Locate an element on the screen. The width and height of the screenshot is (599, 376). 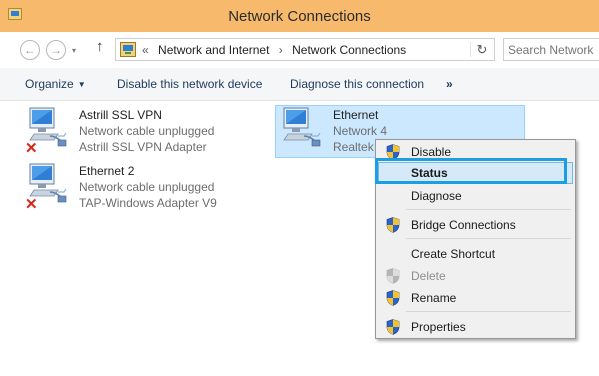
menu-item-create-shortcut: Create Shortcut is located at coordinates (475, 254).